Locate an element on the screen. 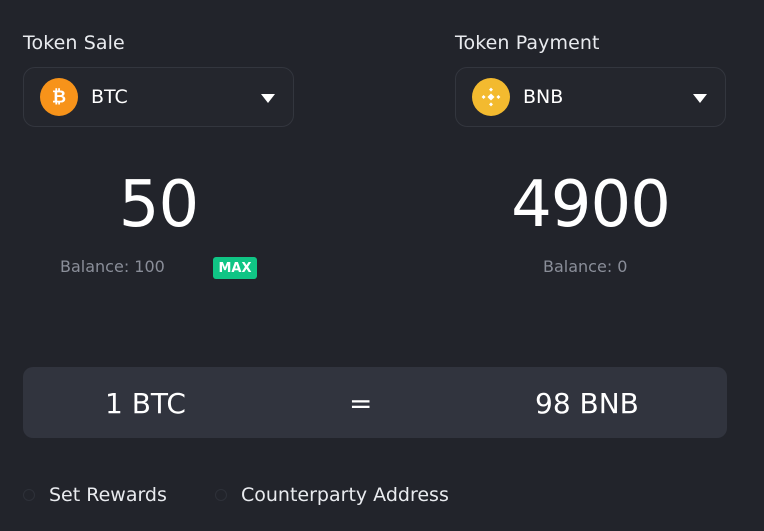 The image size is (764, 531). counterparty-address-option: Counterparty Address is located at coordinates (332, 495).